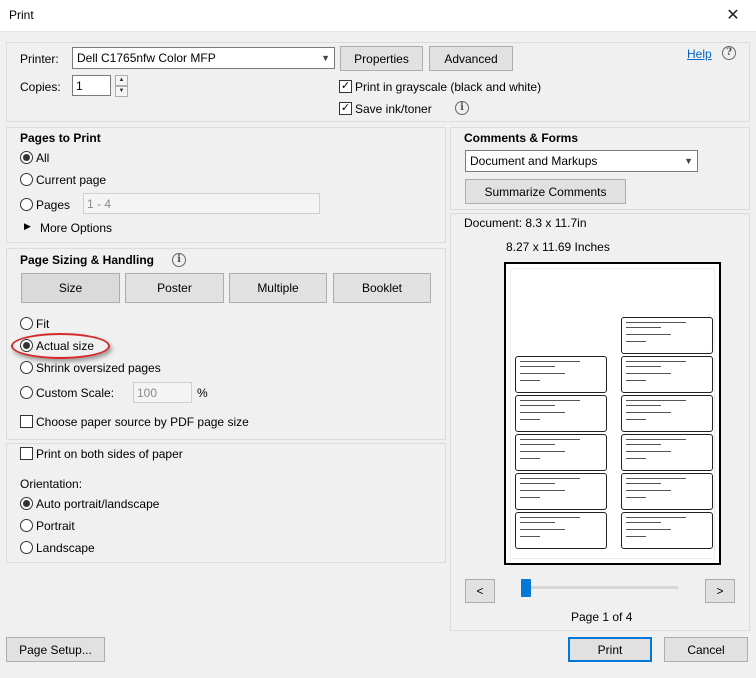  What do you see at coordinates (53, 205) in the screenshot?
I see `pages-label: Pages` at bounding box center [53, 205].